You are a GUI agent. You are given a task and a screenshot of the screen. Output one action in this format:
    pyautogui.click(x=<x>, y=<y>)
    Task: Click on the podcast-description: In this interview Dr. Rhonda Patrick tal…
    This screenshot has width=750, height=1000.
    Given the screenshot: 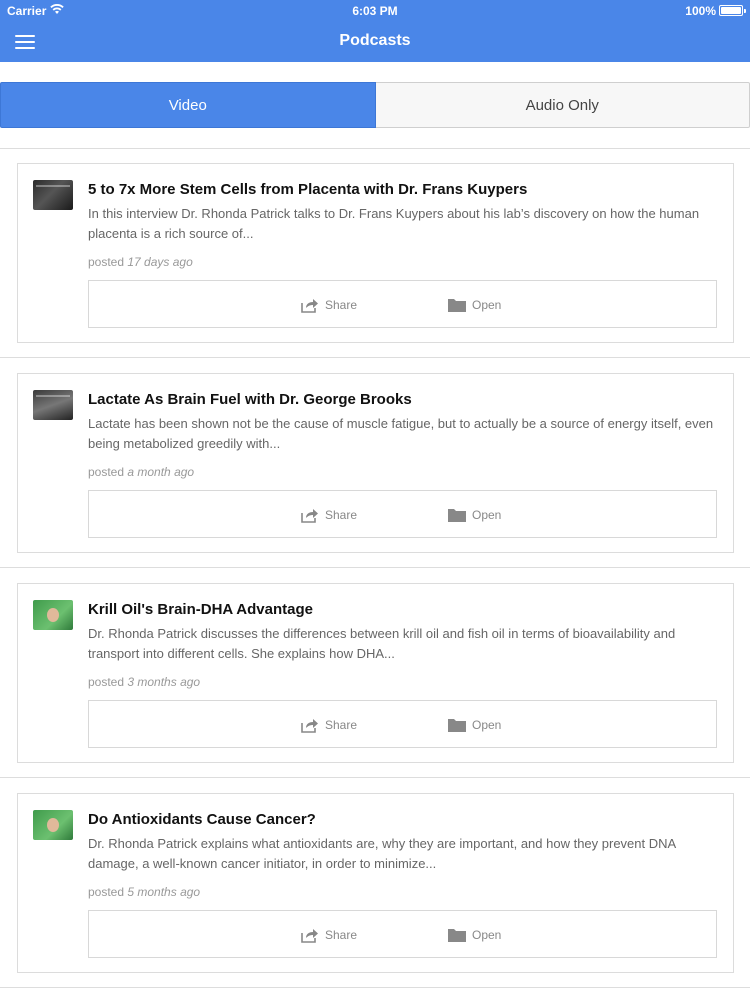 What is the action you would take?
    pyautogui.click(x=394, y=223)
    